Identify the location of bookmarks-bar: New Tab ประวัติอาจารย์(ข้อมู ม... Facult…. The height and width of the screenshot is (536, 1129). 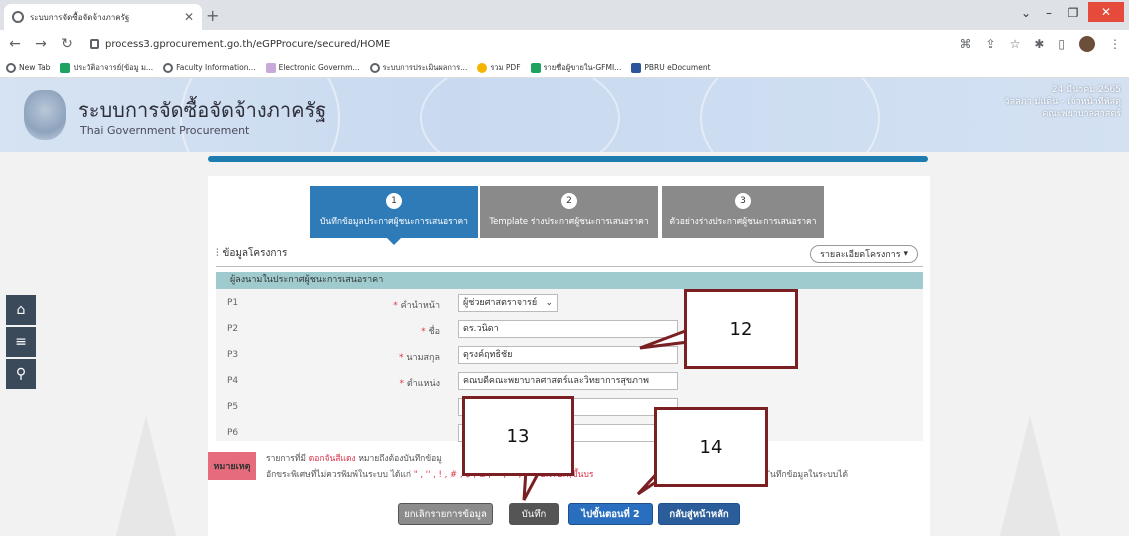
(564, 68).